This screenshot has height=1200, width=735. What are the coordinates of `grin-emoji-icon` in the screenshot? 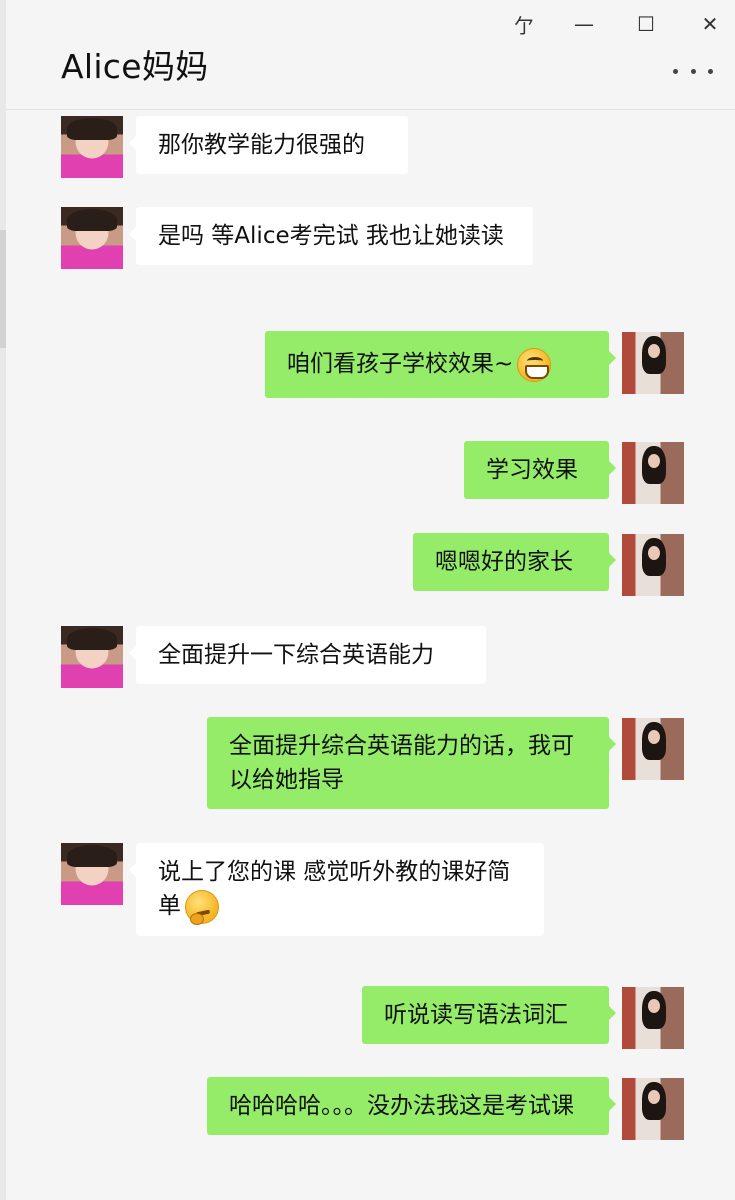 It's located at (534, 364).